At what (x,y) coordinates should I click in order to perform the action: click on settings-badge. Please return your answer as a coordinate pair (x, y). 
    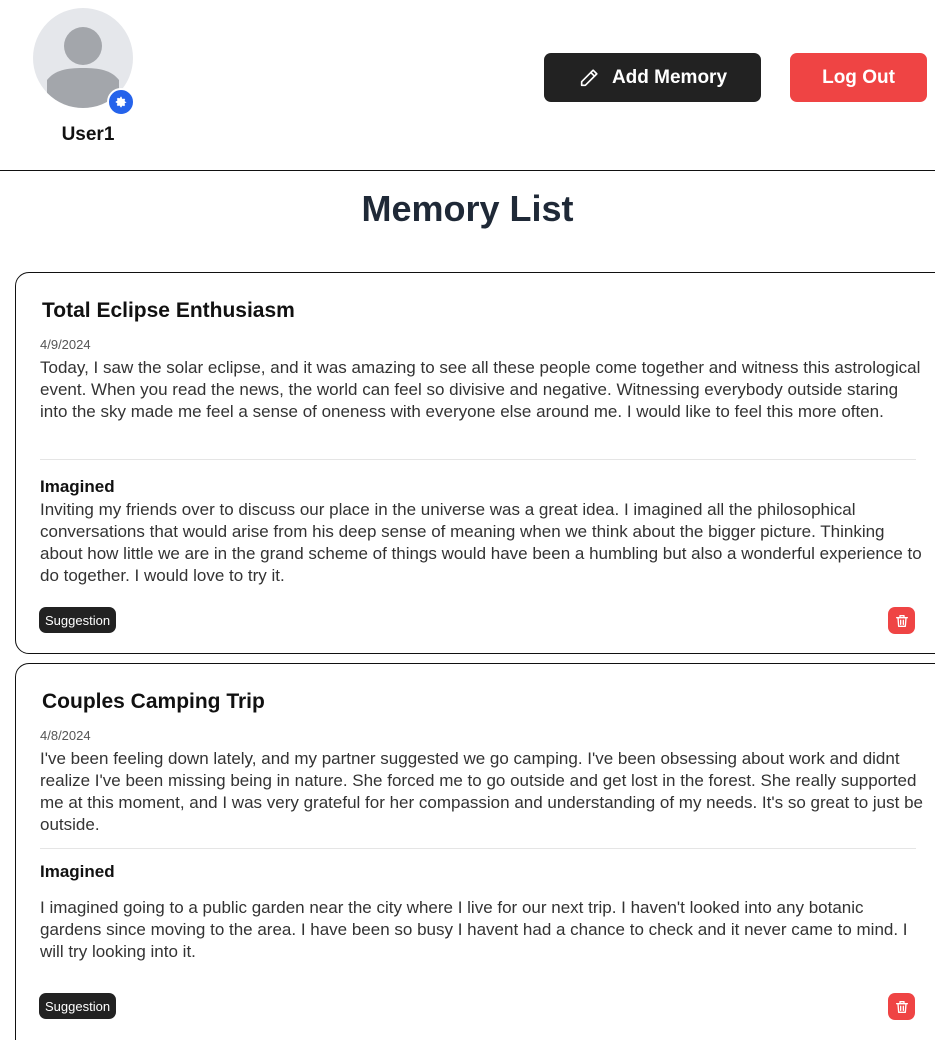
    Looking at the image, I should click on (121, 102).